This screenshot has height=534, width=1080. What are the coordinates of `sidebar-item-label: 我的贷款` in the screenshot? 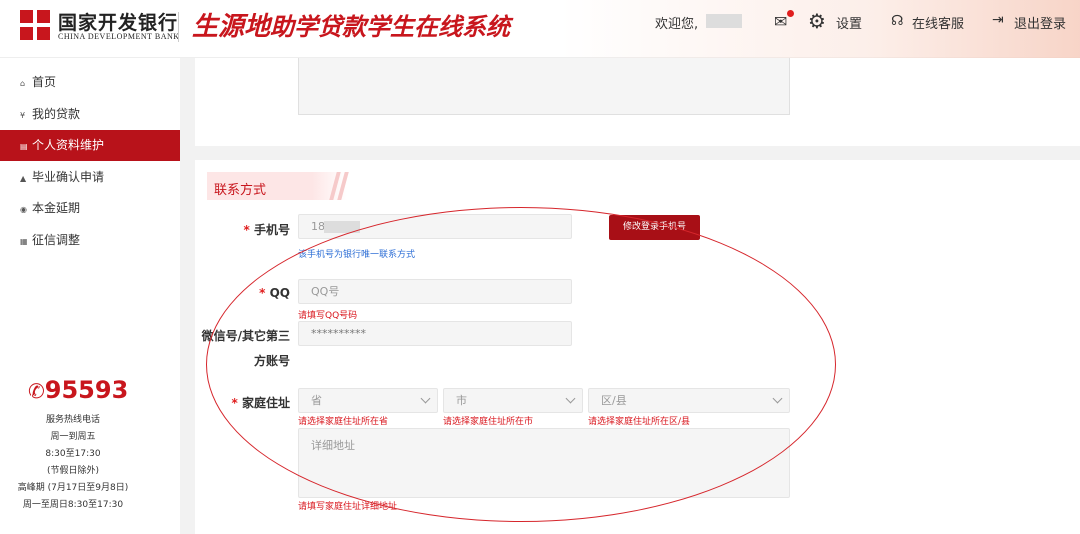 It's located at (56, 113).